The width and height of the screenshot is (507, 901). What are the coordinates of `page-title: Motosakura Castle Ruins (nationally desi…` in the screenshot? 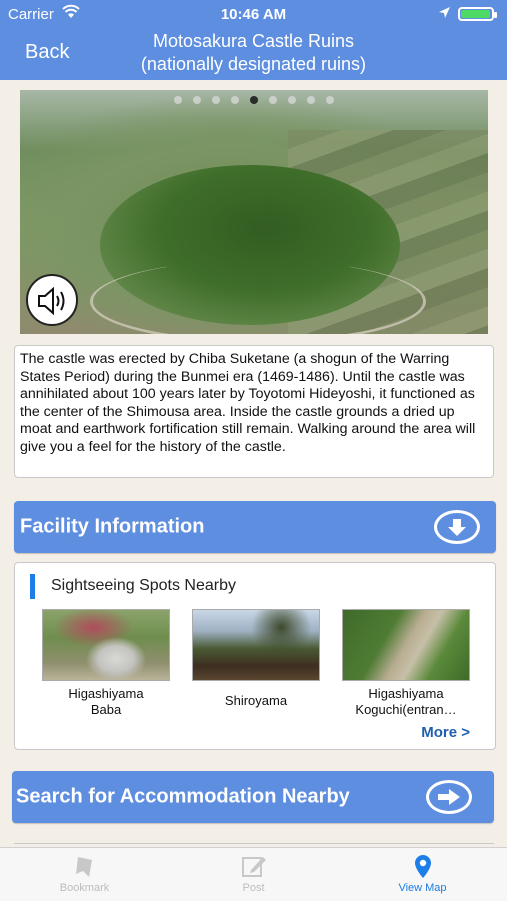 It's located at (253, 53).